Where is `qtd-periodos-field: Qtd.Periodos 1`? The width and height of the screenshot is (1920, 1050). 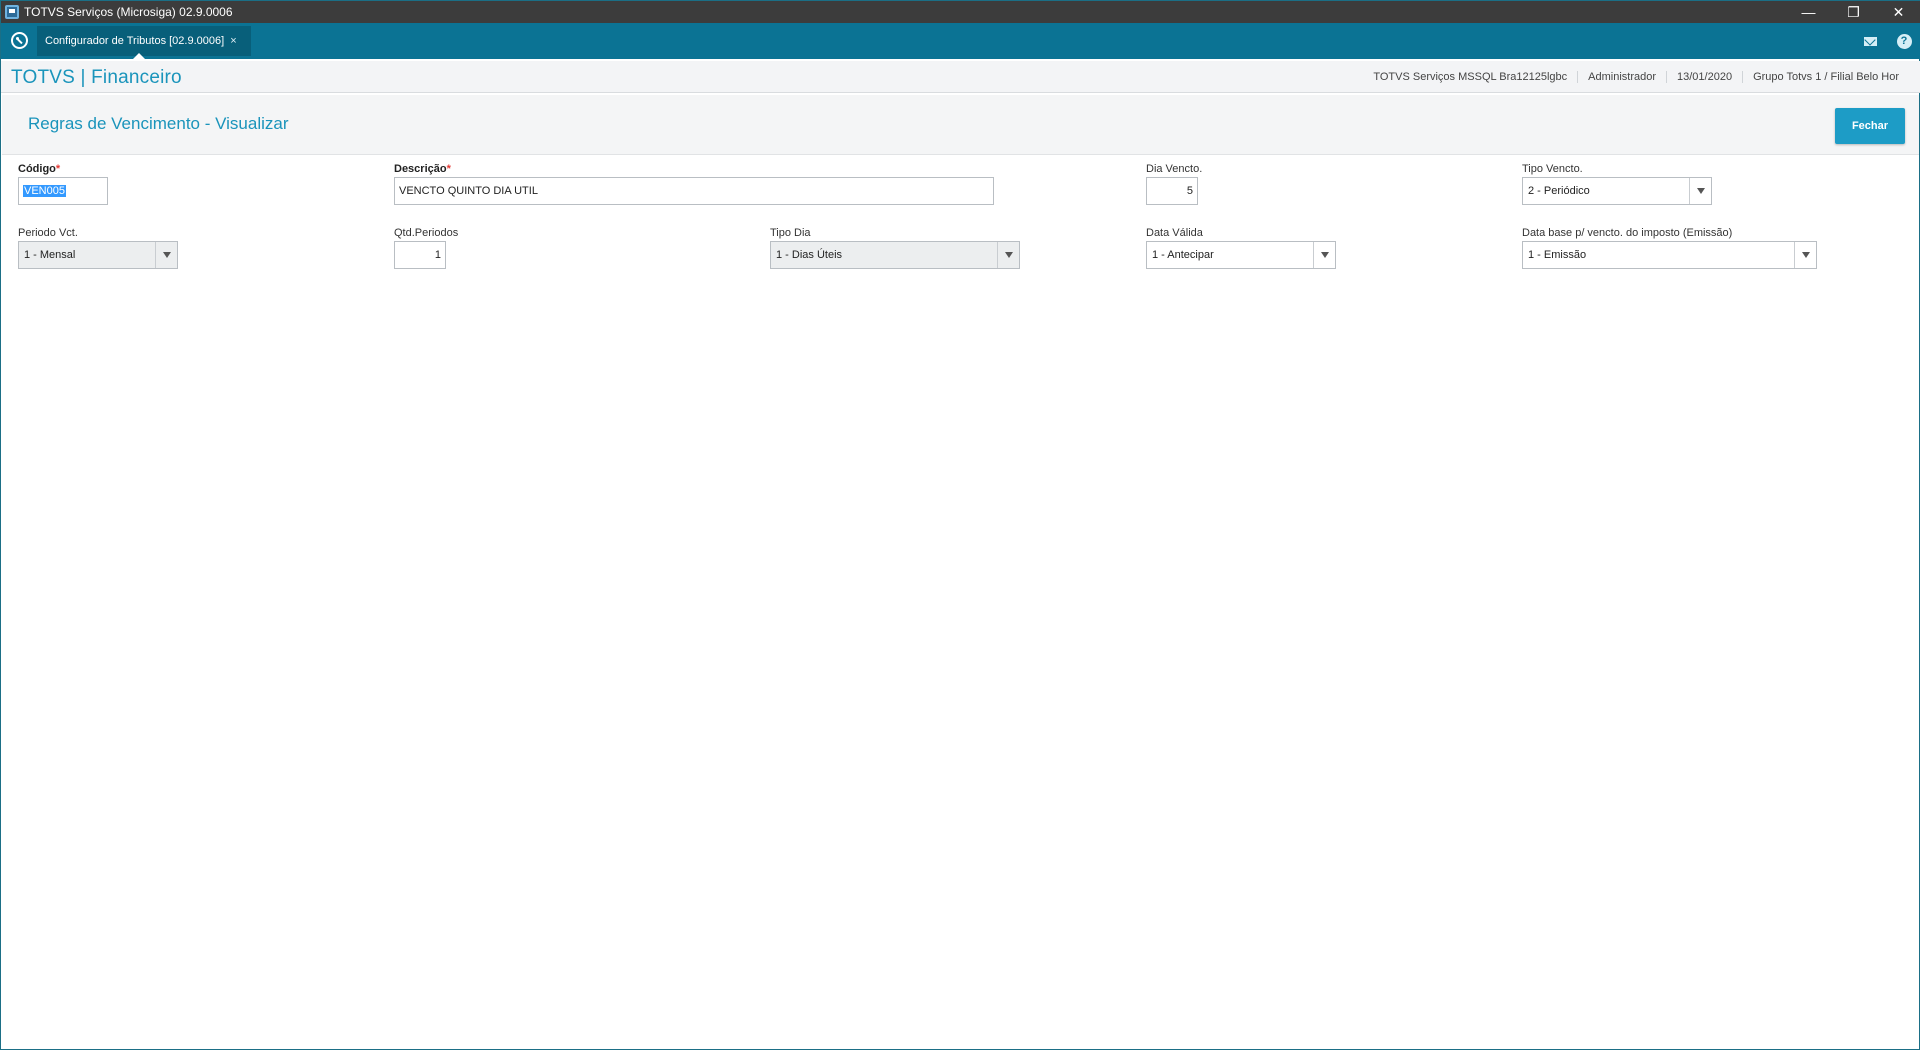 qtd-periodos-field: Qtd.Periodos 1 is located at coordinates (426, 248).